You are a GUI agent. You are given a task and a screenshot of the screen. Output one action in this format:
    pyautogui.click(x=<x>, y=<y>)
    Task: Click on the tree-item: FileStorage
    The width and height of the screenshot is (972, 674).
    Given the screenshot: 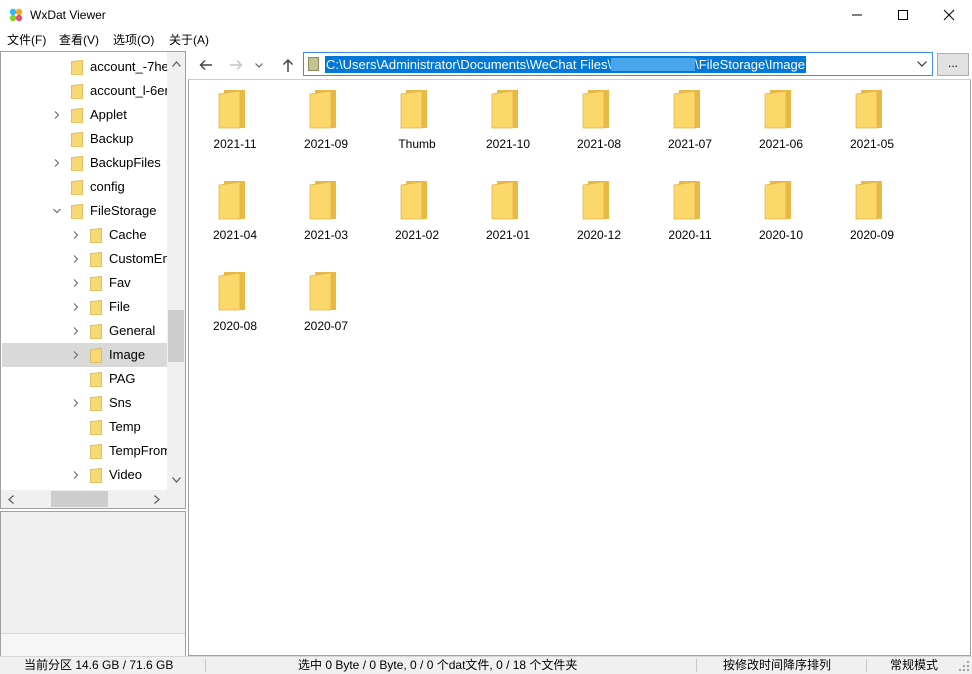 What is the action you would take?
    pyautogui.click(x=84, y=211)
    